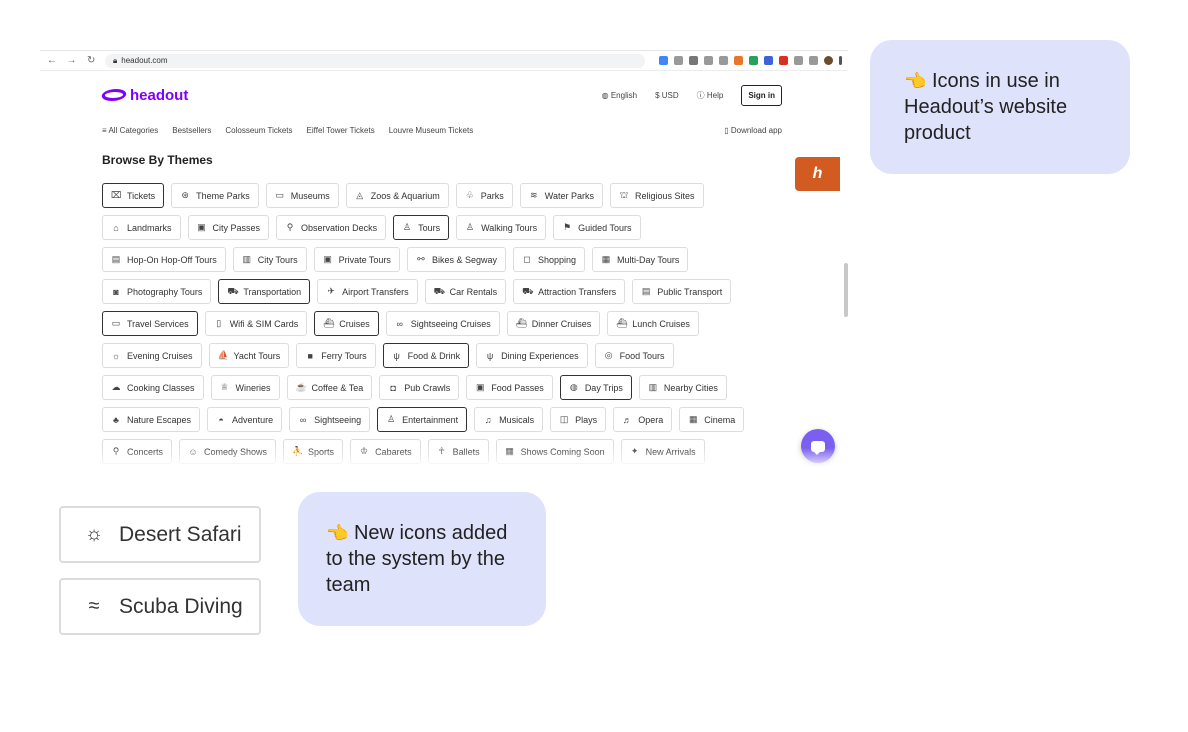 This screenshot has height=732, width=1188. I want to click on theme-chip-label: Transportation, so click(272, 291).